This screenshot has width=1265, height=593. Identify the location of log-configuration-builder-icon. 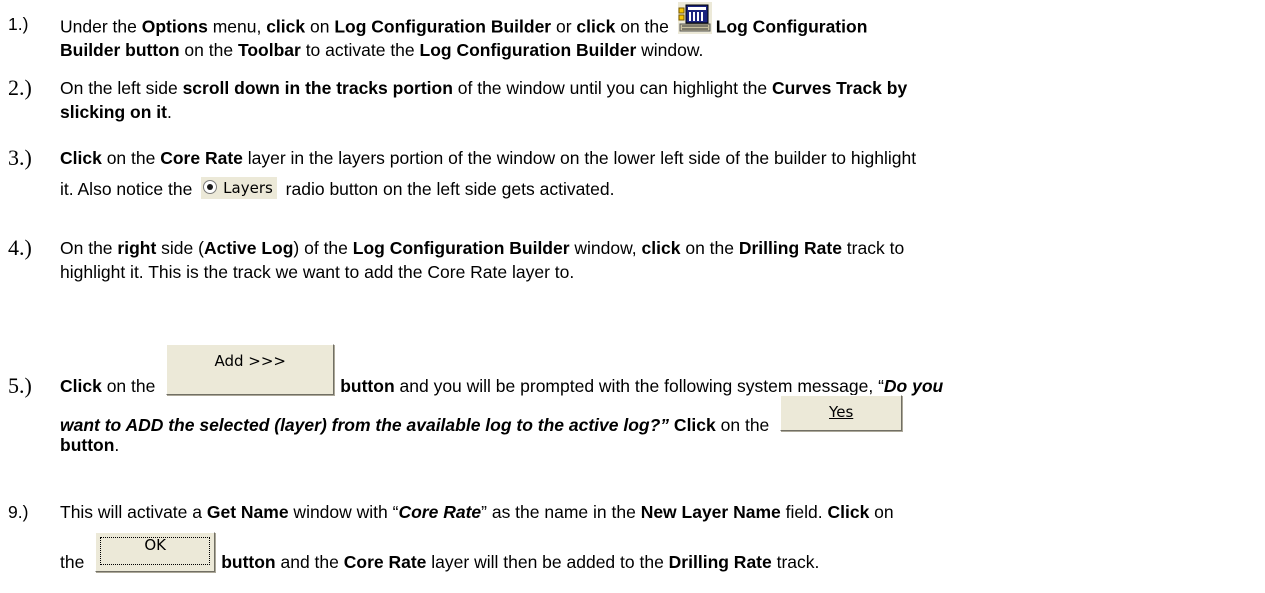
(694, 18).